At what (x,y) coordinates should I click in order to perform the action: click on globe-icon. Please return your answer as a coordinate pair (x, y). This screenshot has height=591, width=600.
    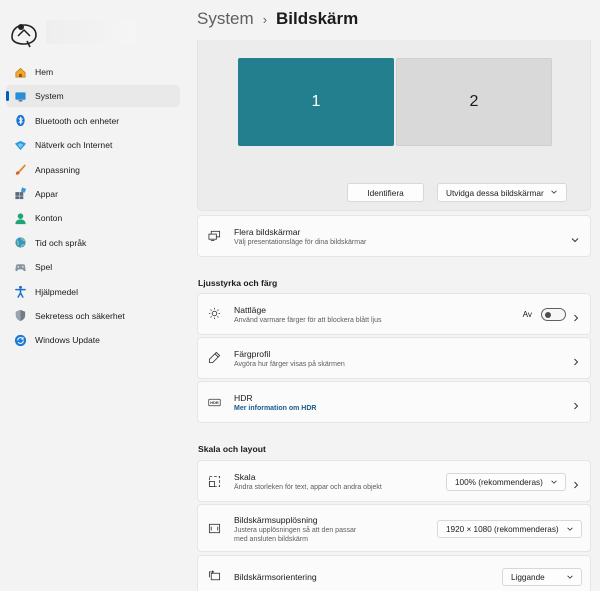
    Looking at the image, I should click on (20, 243).